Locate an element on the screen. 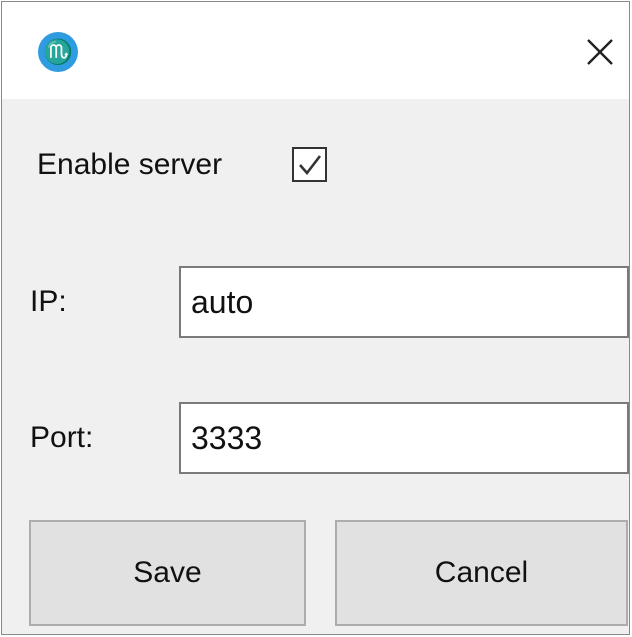 Image resolution: width=632 pixels, height=637 pixels. checkmark-icon is located at coordinates (310, 165).